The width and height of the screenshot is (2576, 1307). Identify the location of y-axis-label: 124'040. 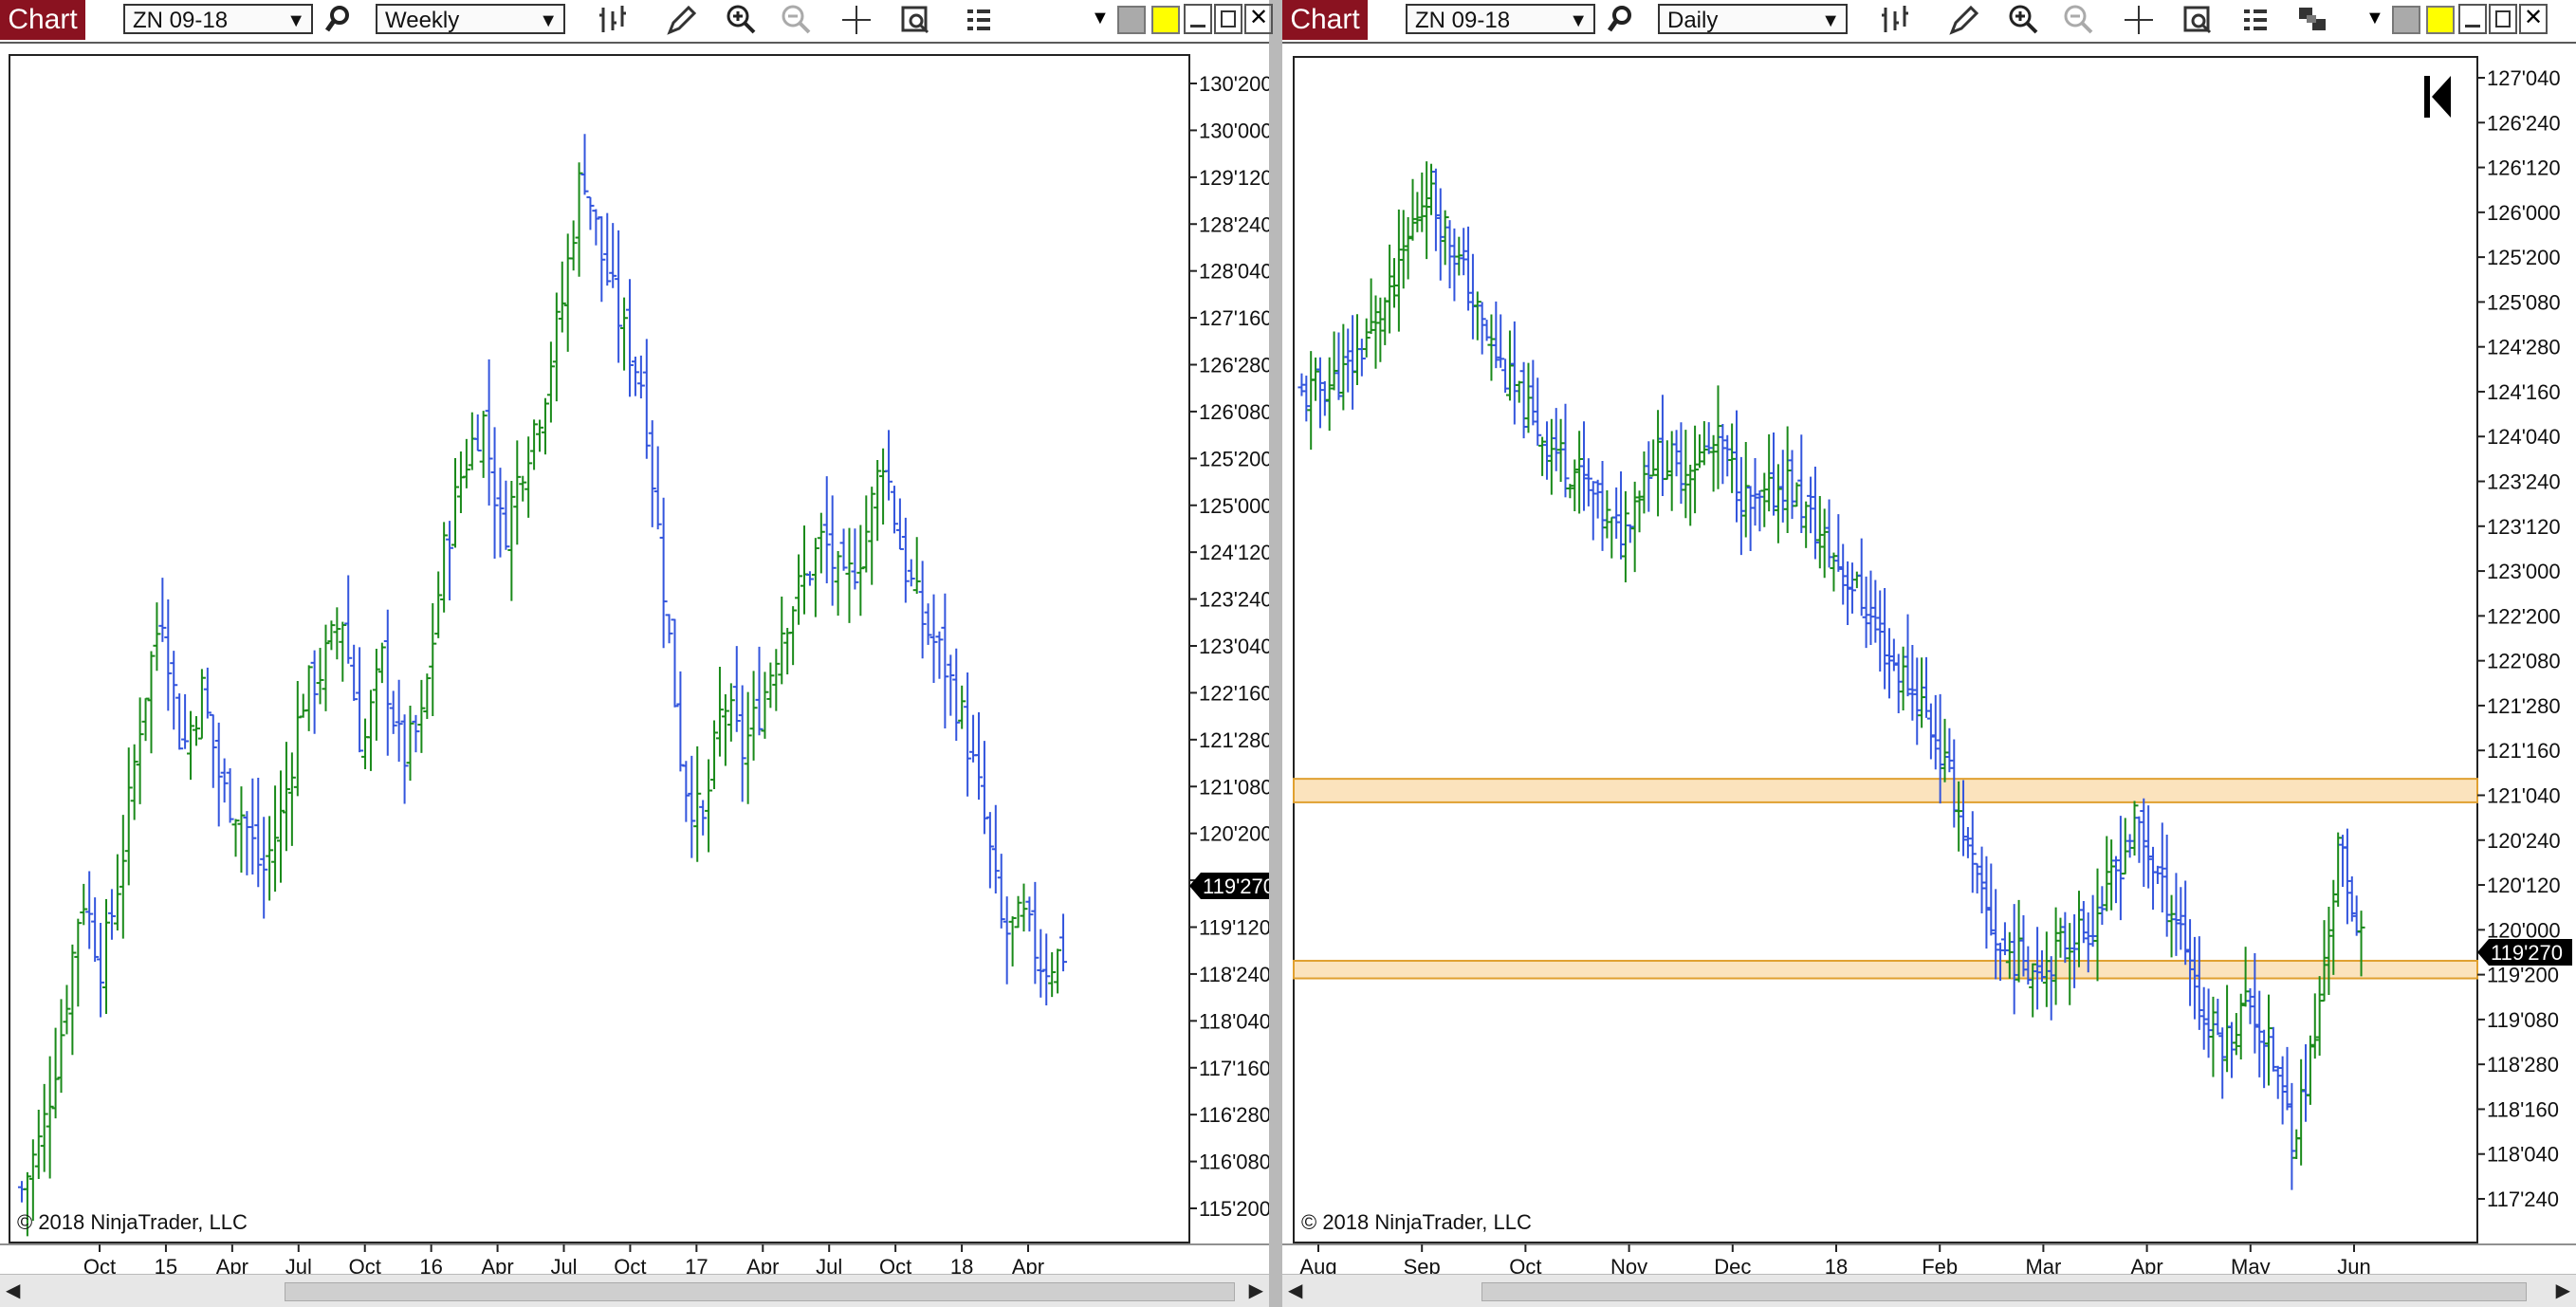
(2524, 437).